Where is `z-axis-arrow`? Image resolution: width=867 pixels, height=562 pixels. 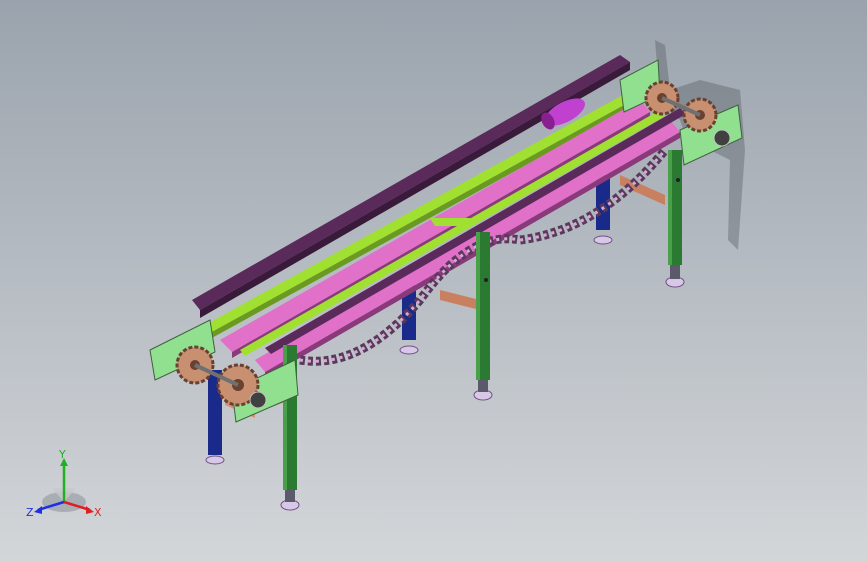 z-axis-arrow is located at coordinates (38, 510).